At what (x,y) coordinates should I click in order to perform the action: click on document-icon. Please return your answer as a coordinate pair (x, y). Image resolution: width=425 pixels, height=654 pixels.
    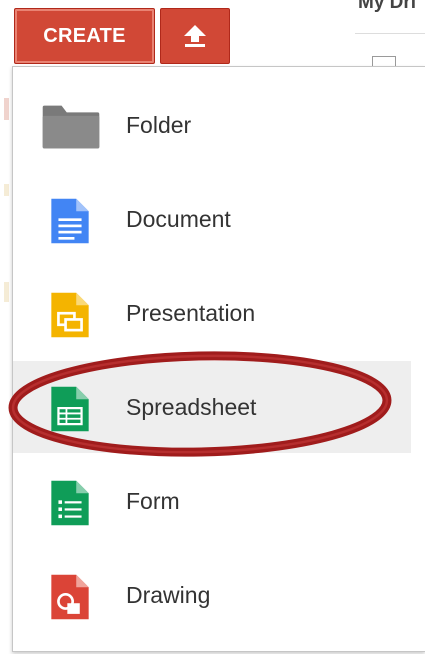
    Looking at the image, I should click on (70, 221).